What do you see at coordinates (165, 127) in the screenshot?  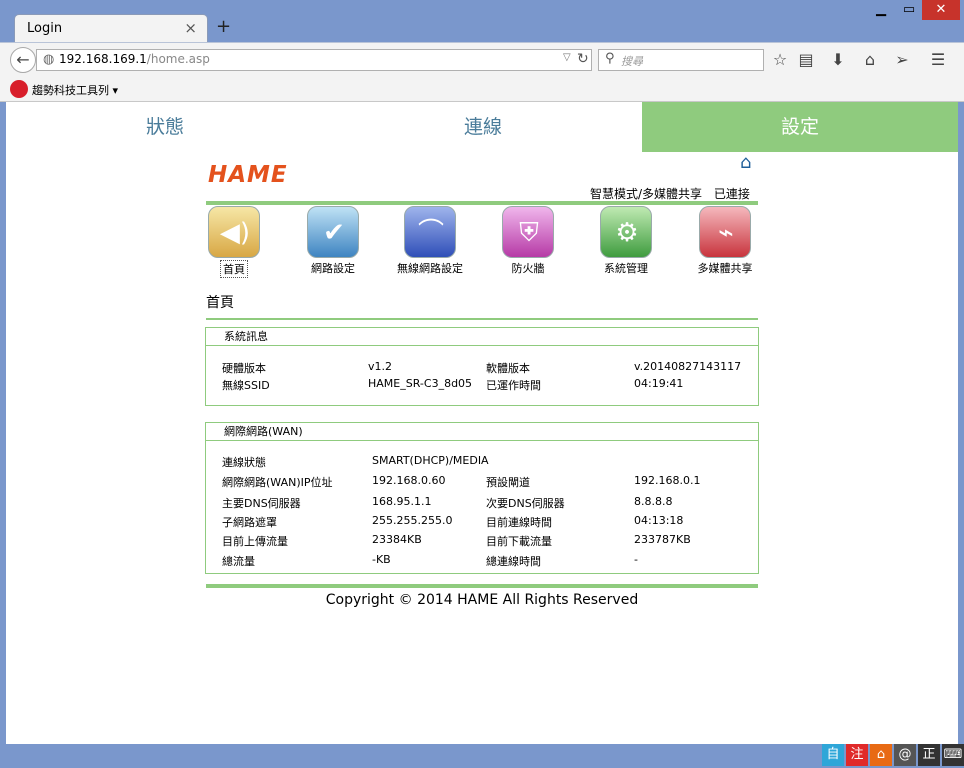 I see `tab-status: 狀態` at bounding box center [165, 127].